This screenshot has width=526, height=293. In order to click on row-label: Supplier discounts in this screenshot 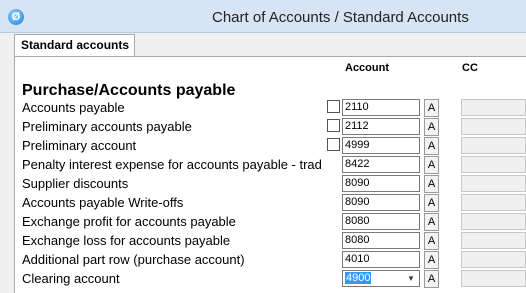, I will do `click(75, 183)`.